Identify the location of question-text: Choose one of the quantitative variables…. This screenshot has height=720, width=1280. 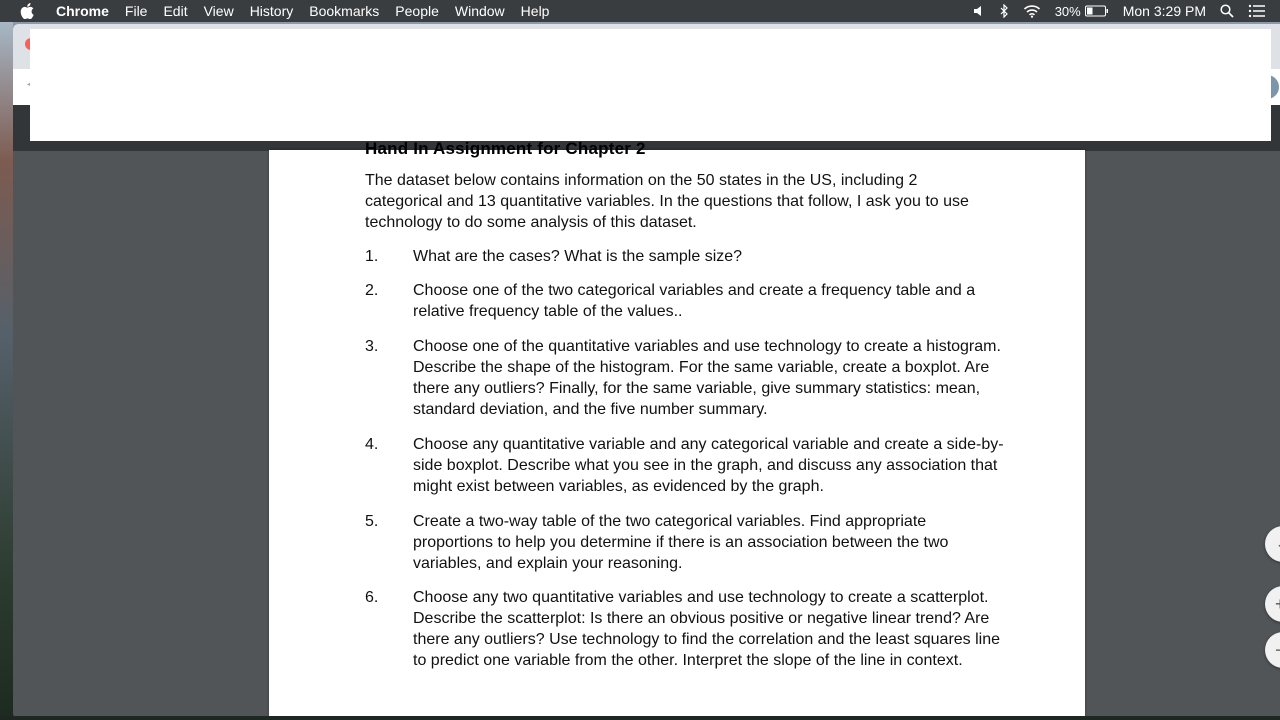
(707, 378).